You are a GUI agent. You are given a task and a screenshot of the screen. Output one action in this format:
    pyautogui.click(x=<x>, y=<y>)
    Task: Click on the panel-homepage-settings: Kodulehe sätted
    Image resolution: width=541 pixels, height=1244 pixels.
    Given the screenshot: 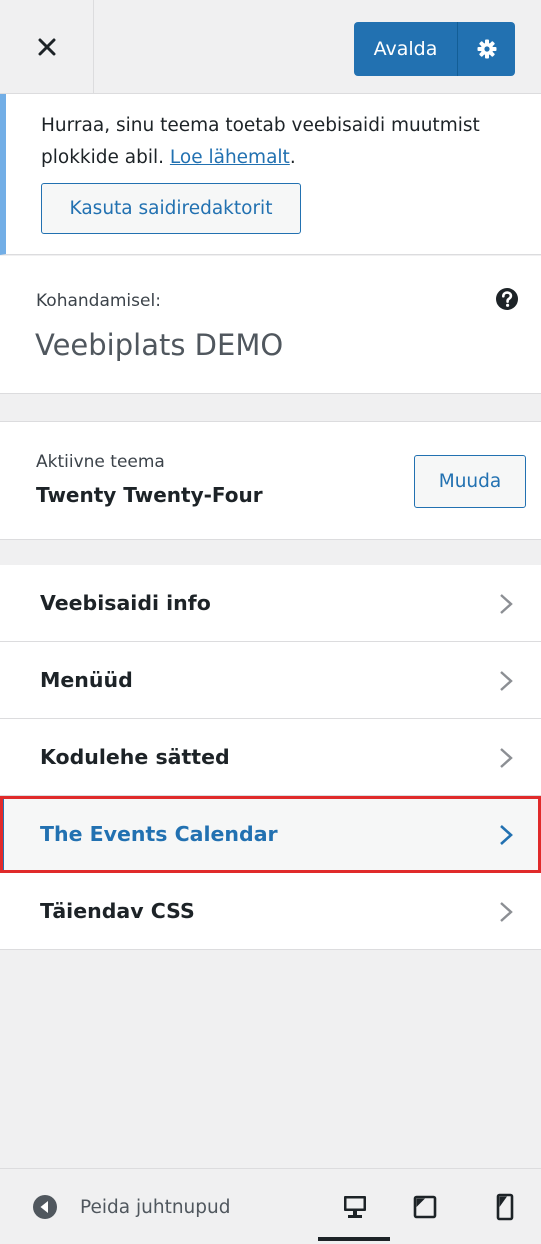 What is the action you would take?
    pyautogui.click(x=270, y=757)
    